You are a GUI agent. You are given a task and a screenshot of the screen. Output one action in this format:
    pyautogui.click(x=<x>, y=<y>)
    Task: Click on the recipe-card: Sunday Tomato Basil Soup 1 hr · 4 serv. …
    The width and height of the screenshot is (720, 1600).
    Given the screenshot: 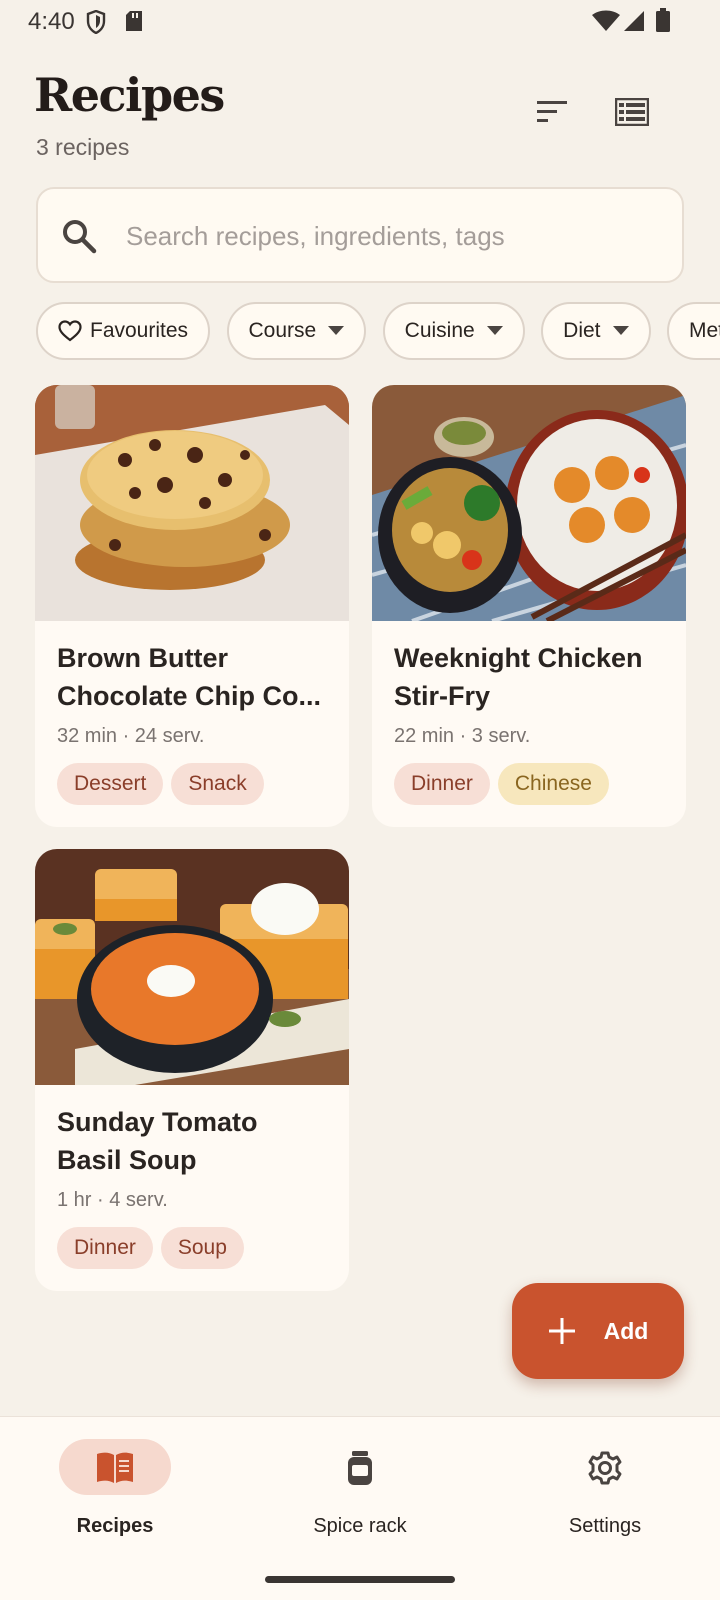 What is the action you would take?
    pyautogui.click(x=192, y=1070)
    